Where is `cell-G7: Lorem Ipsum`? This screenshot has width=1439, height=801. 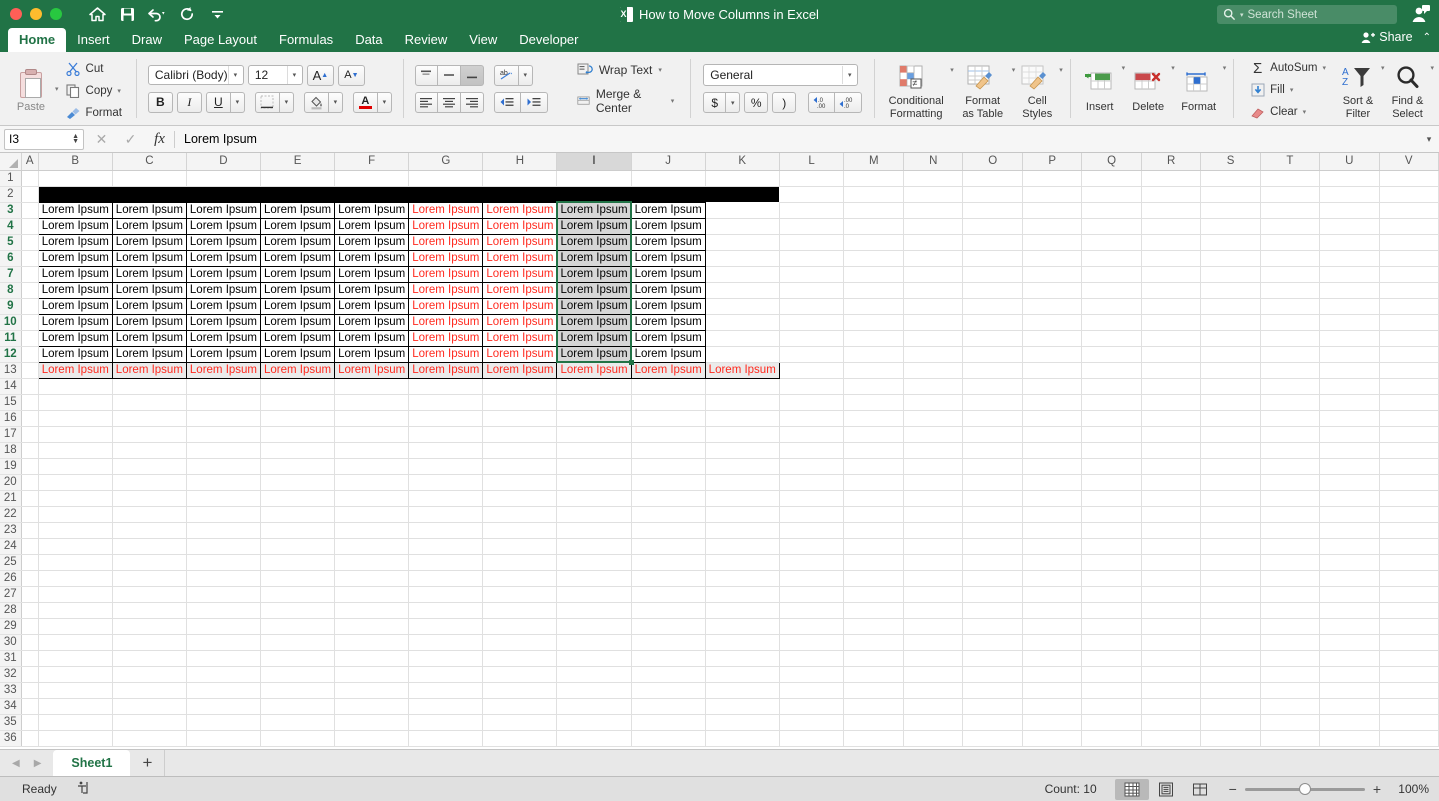
cell-G7: Lorem Ipsum is located at coordinates (446, 274).